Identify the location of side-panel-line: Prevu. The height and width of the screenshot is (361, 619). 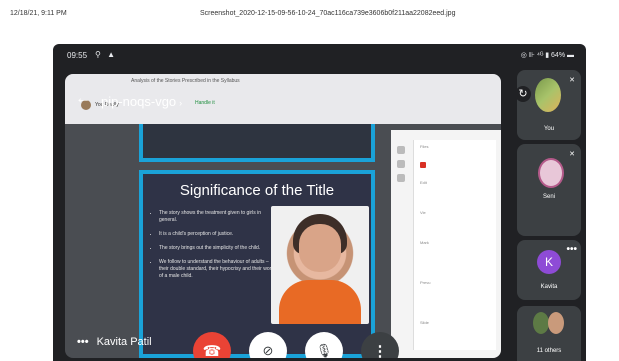
(425, 282).